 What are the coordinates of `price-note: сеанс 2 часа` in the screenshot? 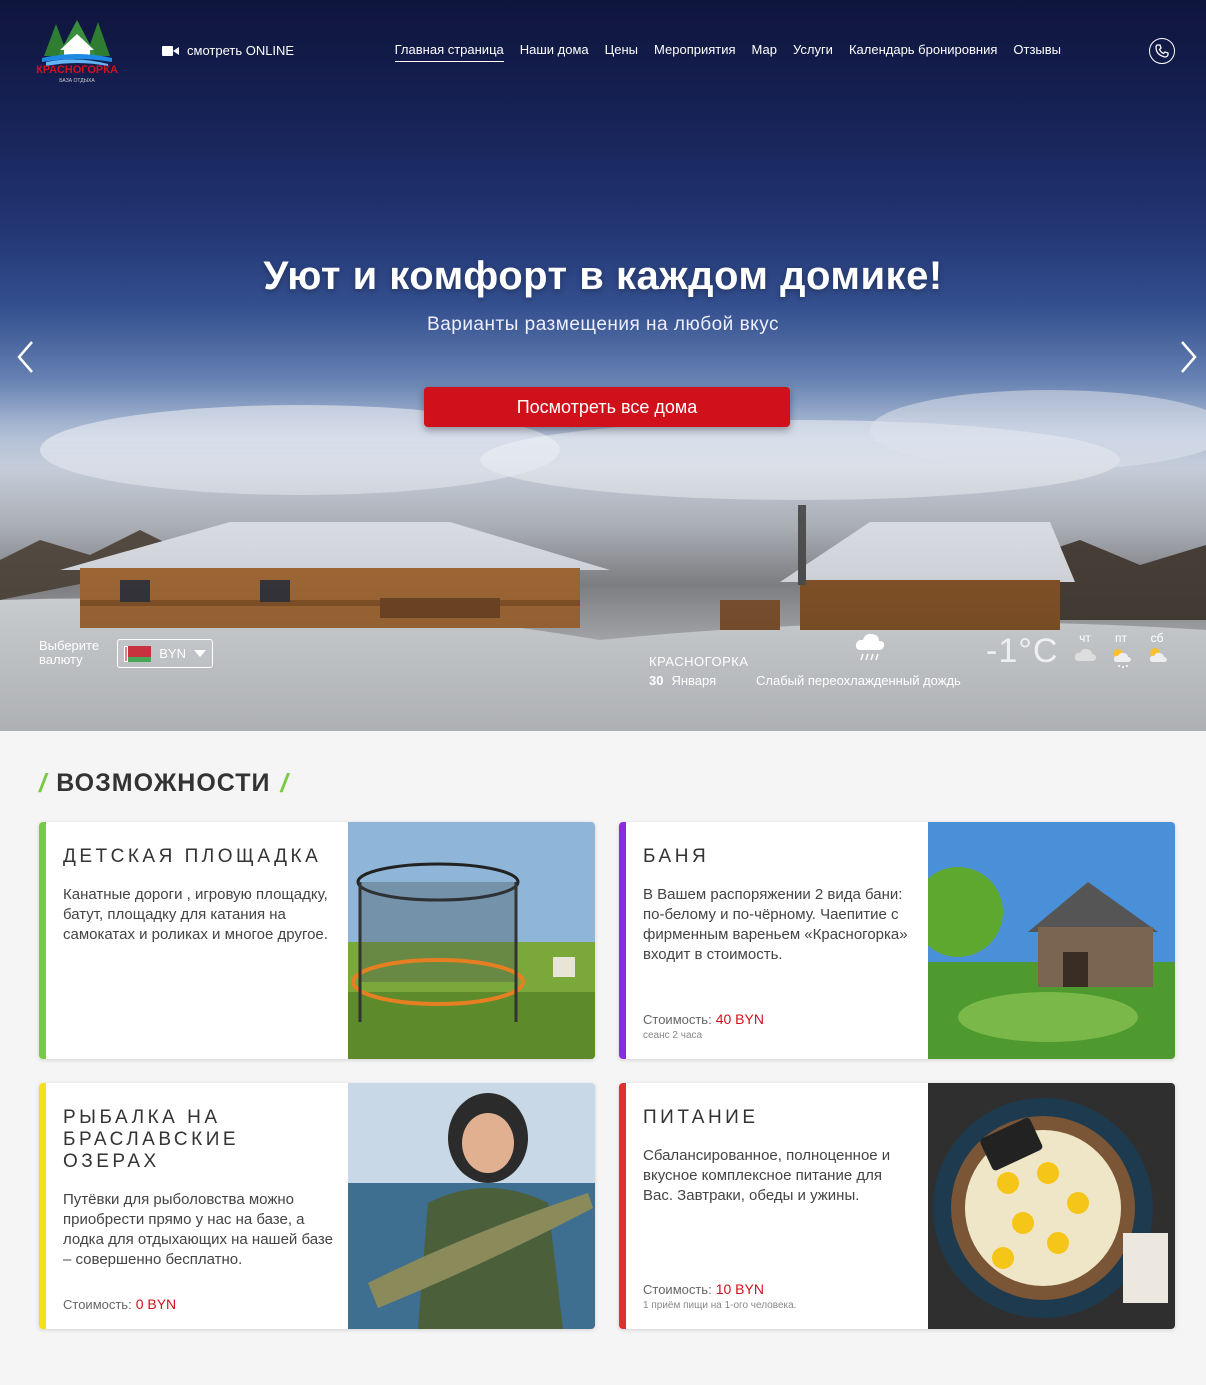 It's located at (673, 1035).